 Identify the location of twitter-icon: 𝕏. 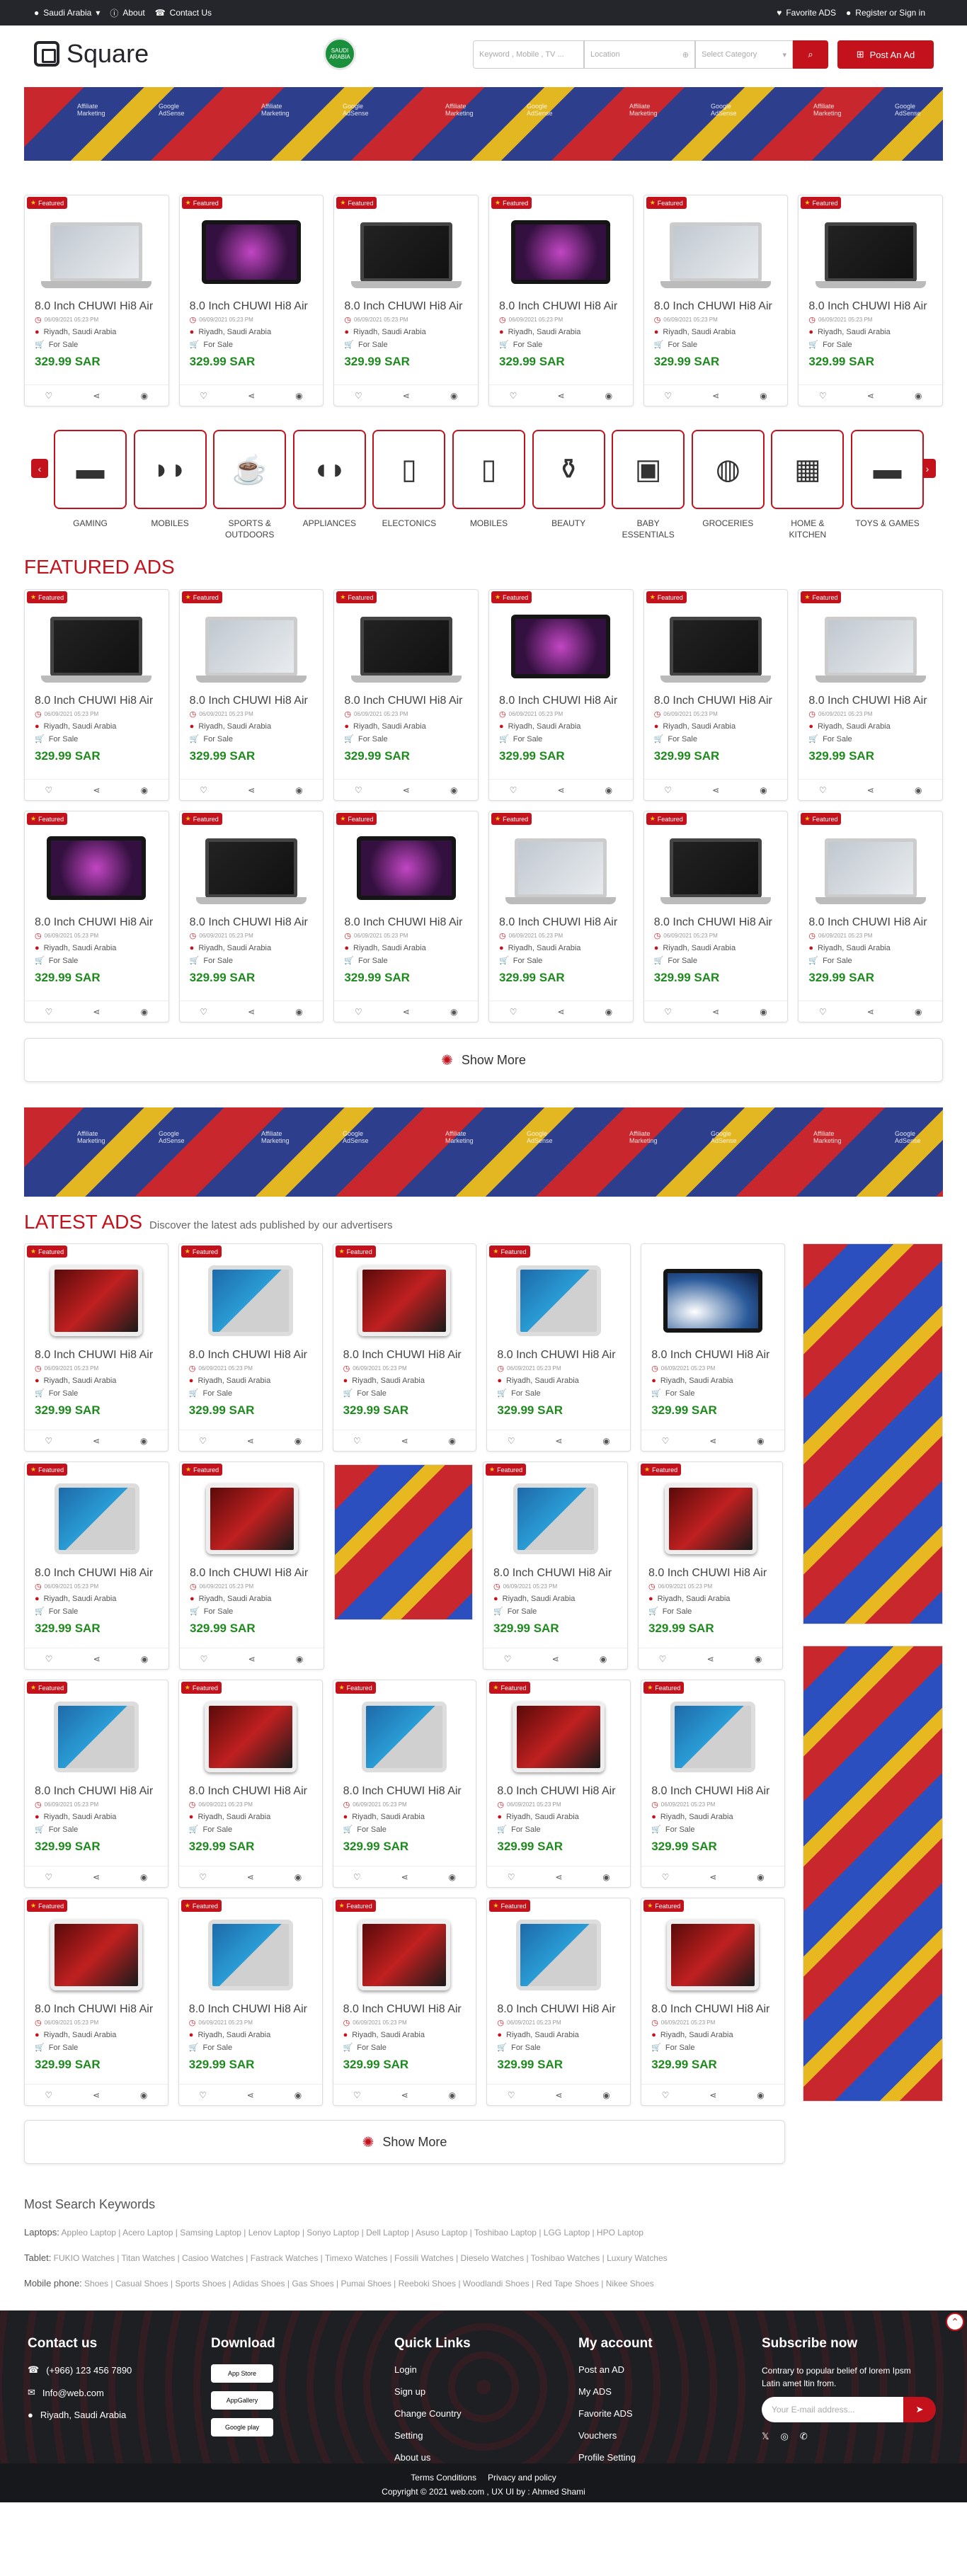
(765, 2436).